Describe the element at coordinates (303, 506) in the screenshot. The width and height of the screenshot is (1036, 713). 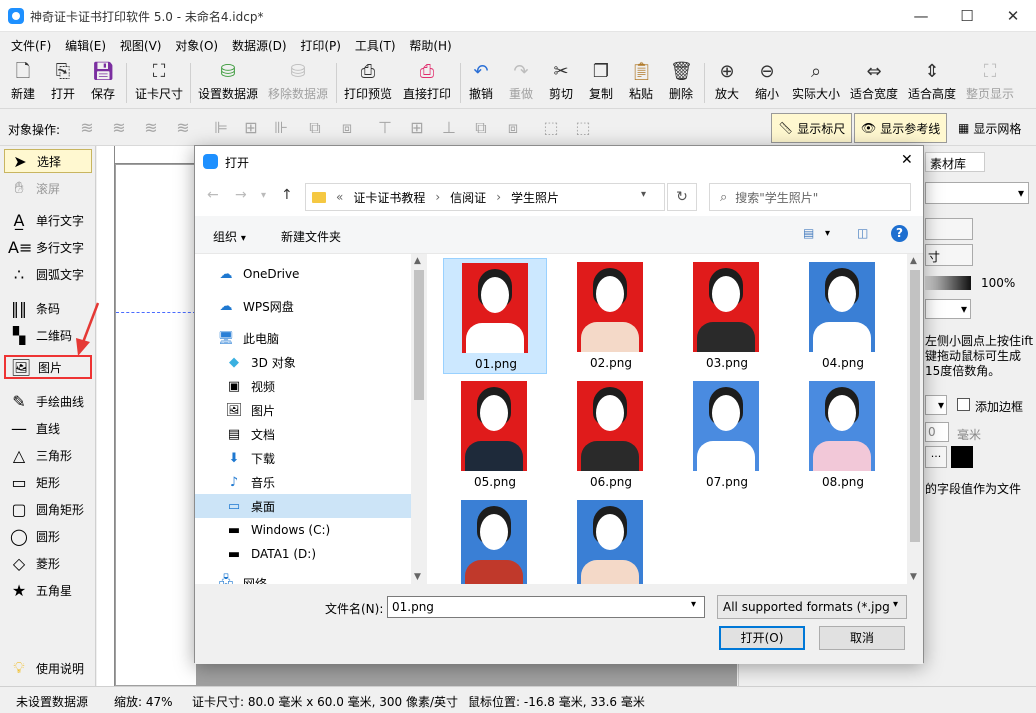
I see `nav-item-desktop: ▭ 桌面` at that location.